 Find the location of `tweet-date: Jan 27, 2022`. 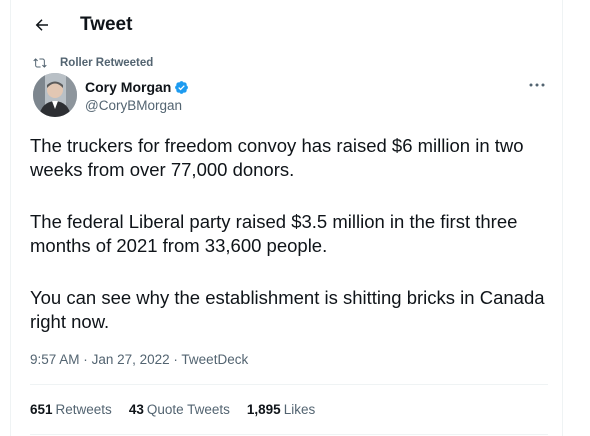

tweet-date: Jan 27, 2022 is located at coordinates (131, 359).